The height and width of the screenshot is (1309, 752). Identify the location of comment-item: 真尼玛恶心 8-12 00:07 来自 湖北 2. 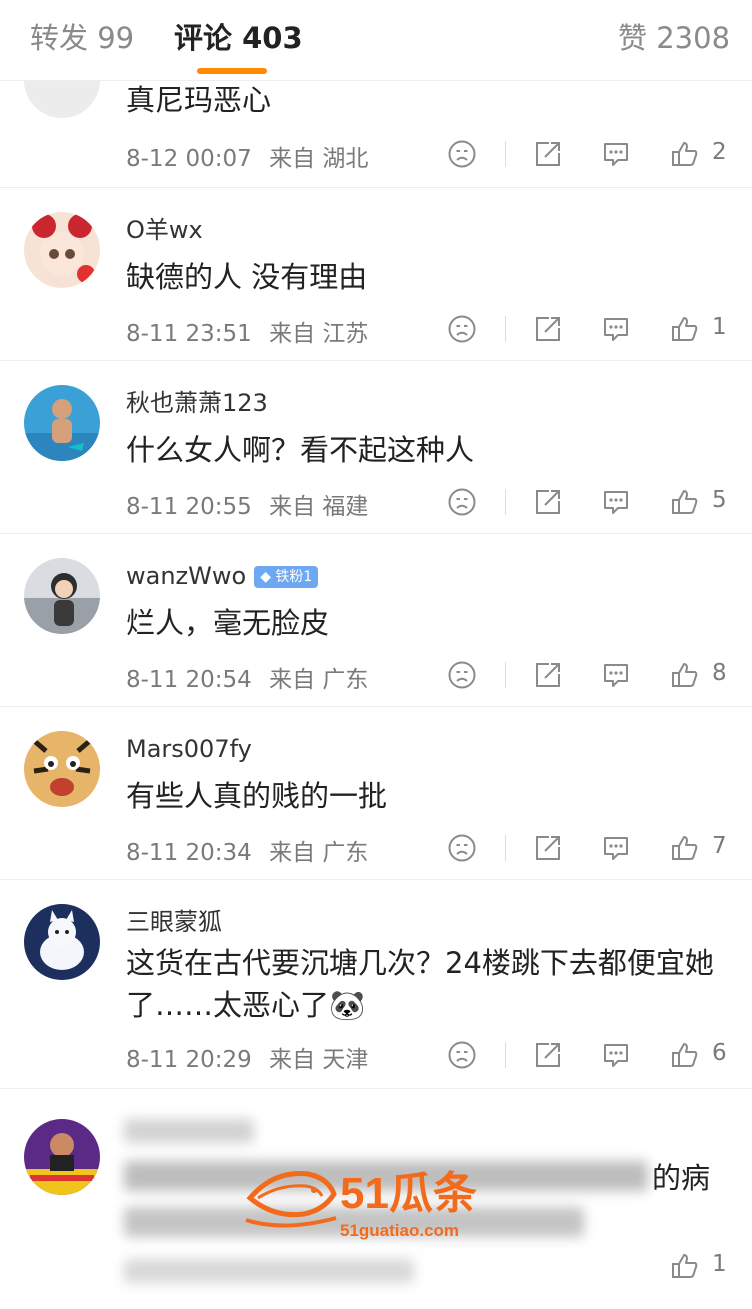
(376, 115).